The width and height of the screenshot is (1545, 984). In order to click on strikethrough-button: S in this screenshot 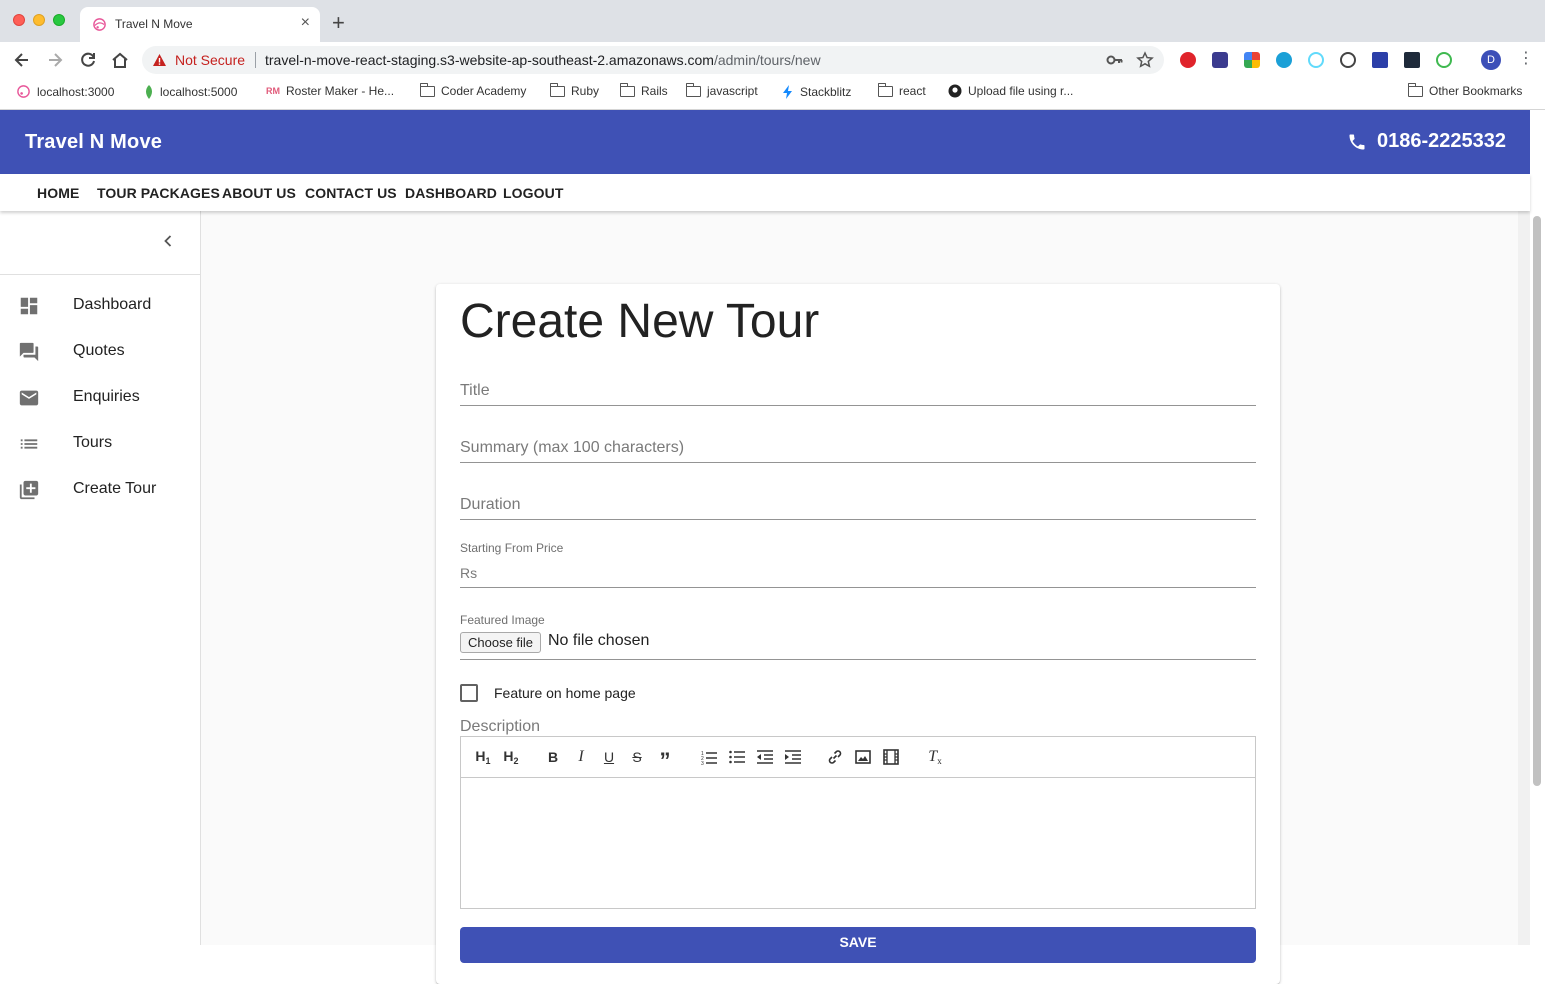, I will do `click(637, 757)`.